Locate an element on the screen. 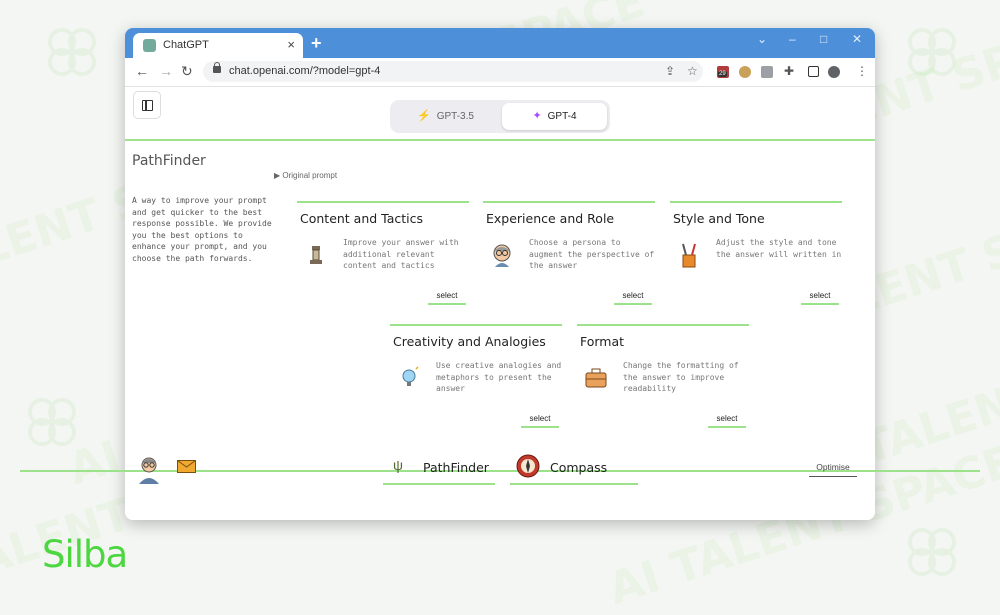 This screenshot has height=615, width=1000. card-title: Format is located at coordinates (602, 341).